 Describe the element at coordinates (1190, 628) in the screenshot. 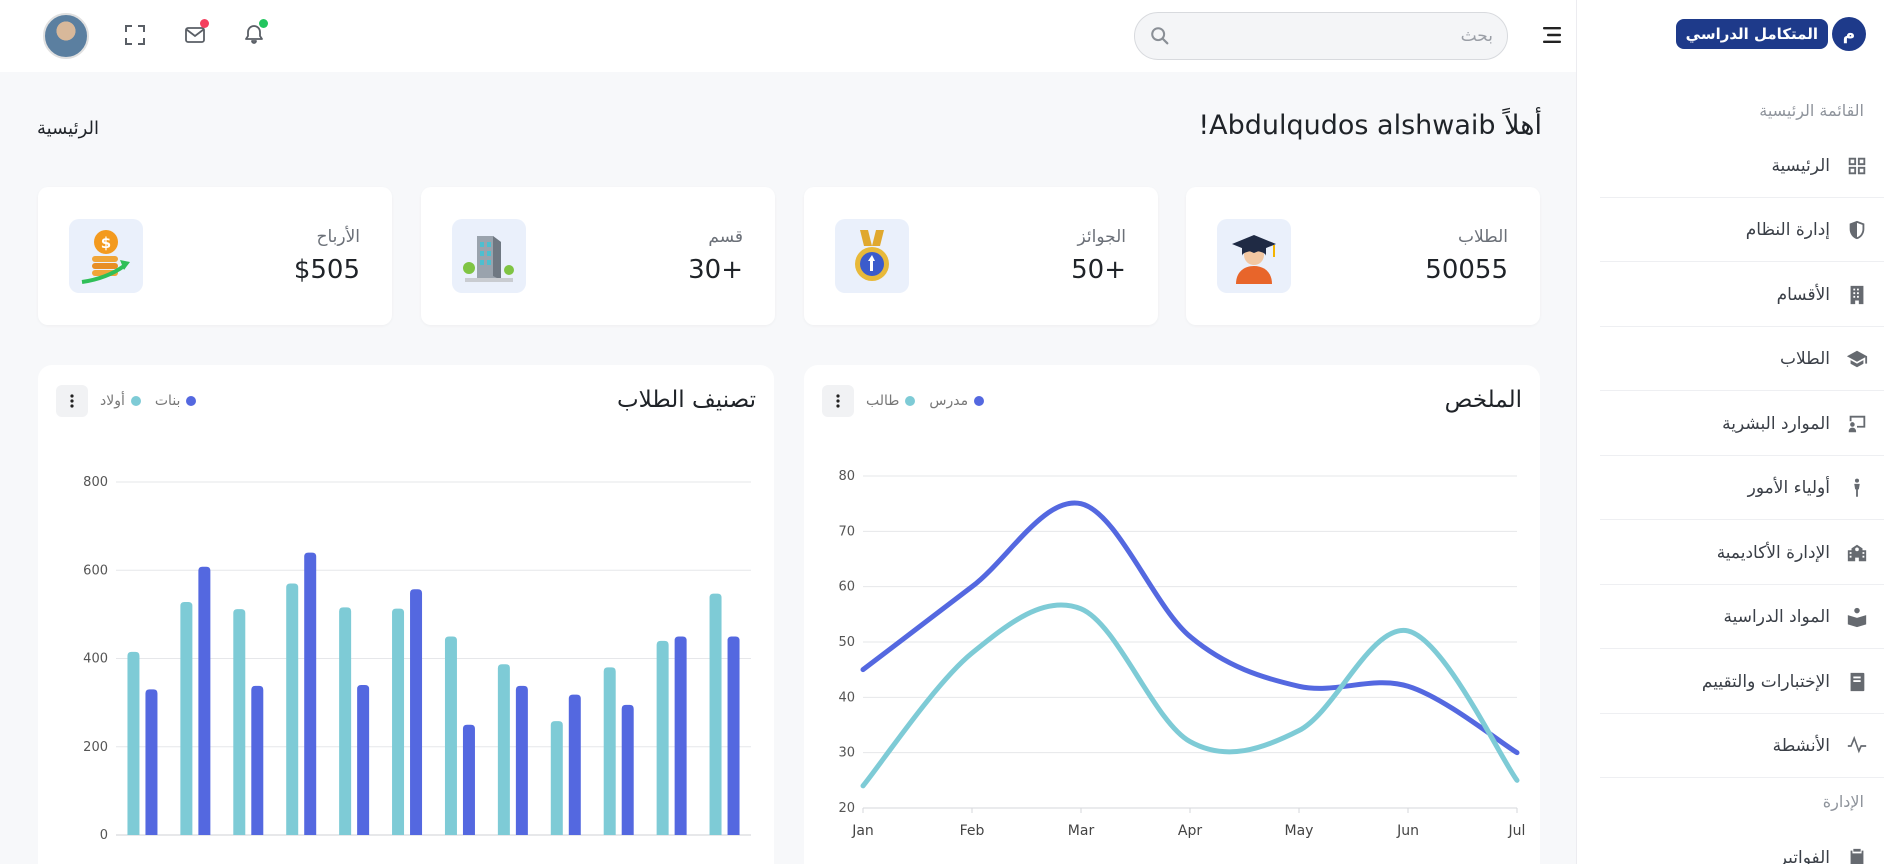

I see `series-line` at that location.